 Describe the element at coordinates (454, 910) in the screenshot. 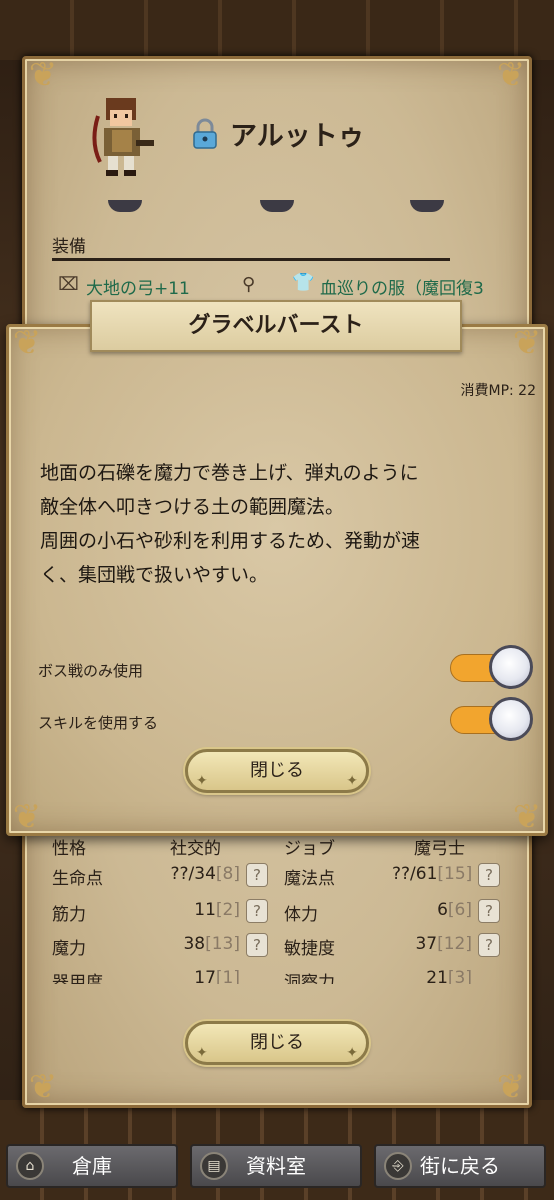

I see `stat-value-stamina: 6[6]` at that location.